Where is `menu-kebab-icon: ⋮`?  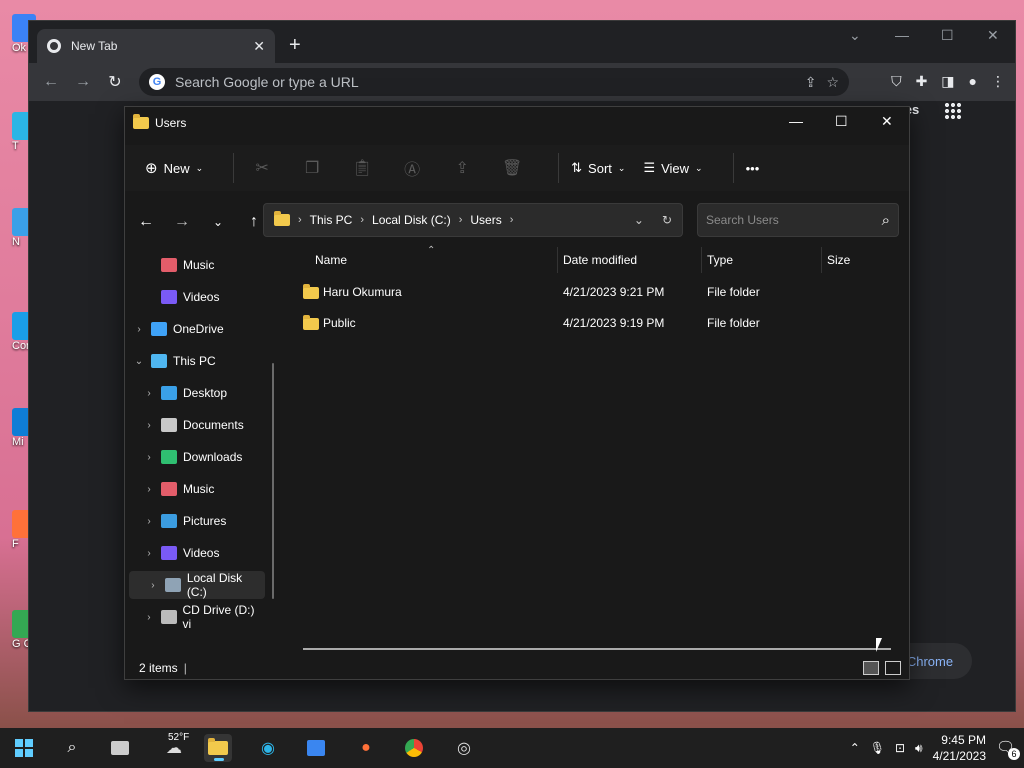
menu-kebab-icon: ⋮ is located at coordinates (998, 81).